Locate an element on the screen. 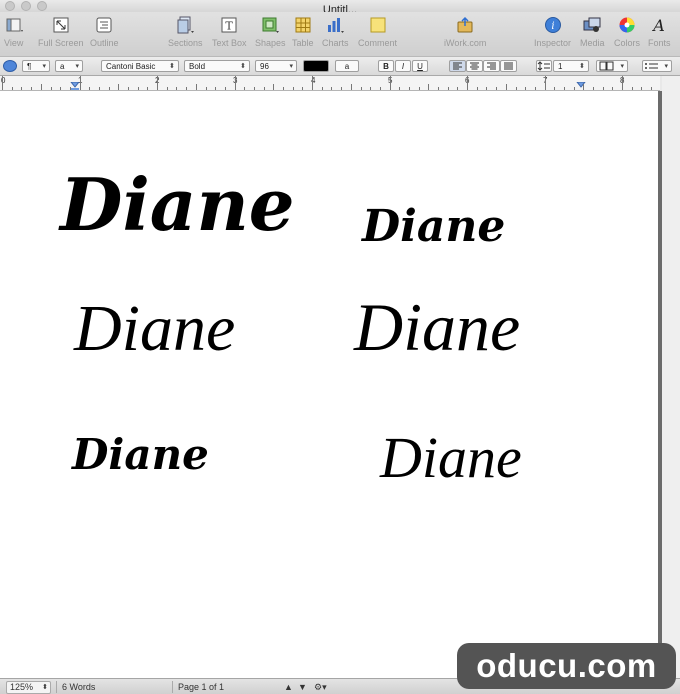  table-icon is located at coordinates (303, 25).